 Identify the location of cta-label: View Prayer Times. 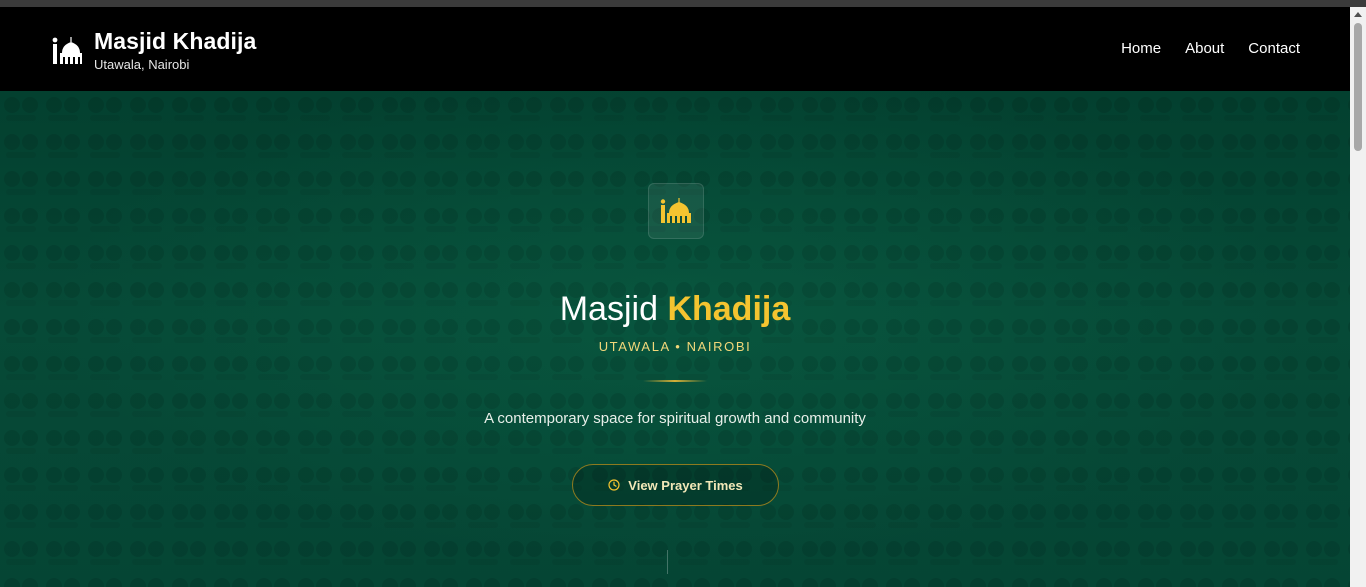
(685, 485).